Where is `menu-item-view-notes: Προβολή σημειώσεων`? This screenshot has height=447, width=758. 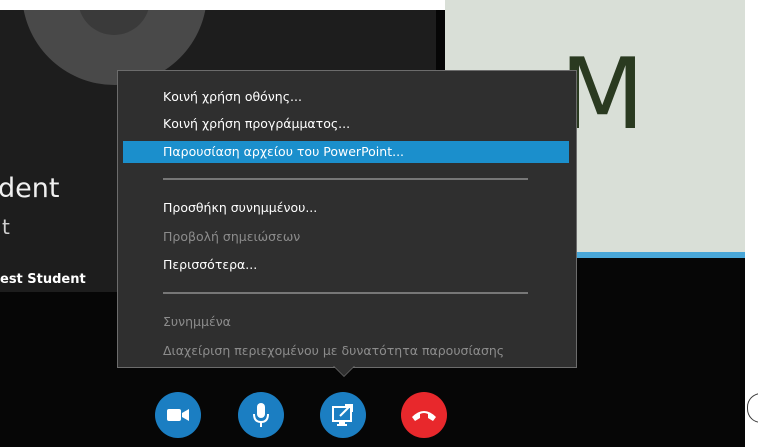
menu-item-view-notes: Προβολή σημειώσεων is located at coordinates (232, 236).